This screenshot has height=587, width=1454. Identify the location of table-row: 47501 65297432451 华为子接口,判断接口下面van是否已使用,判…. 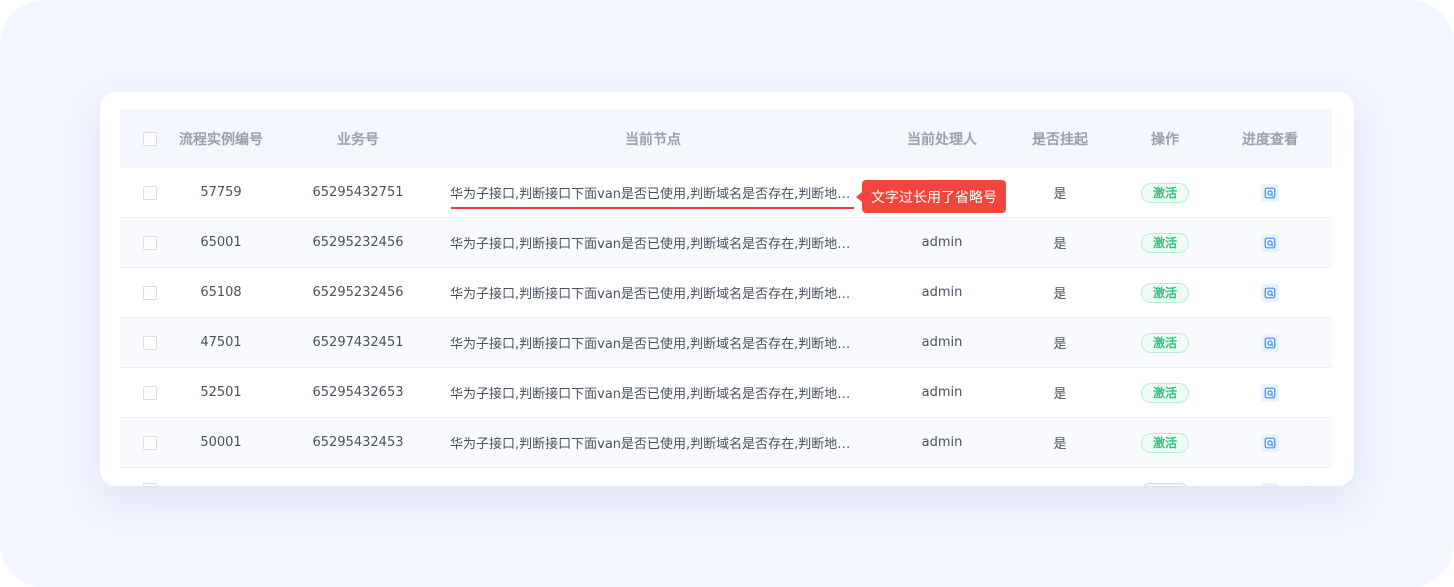
(726, 343).